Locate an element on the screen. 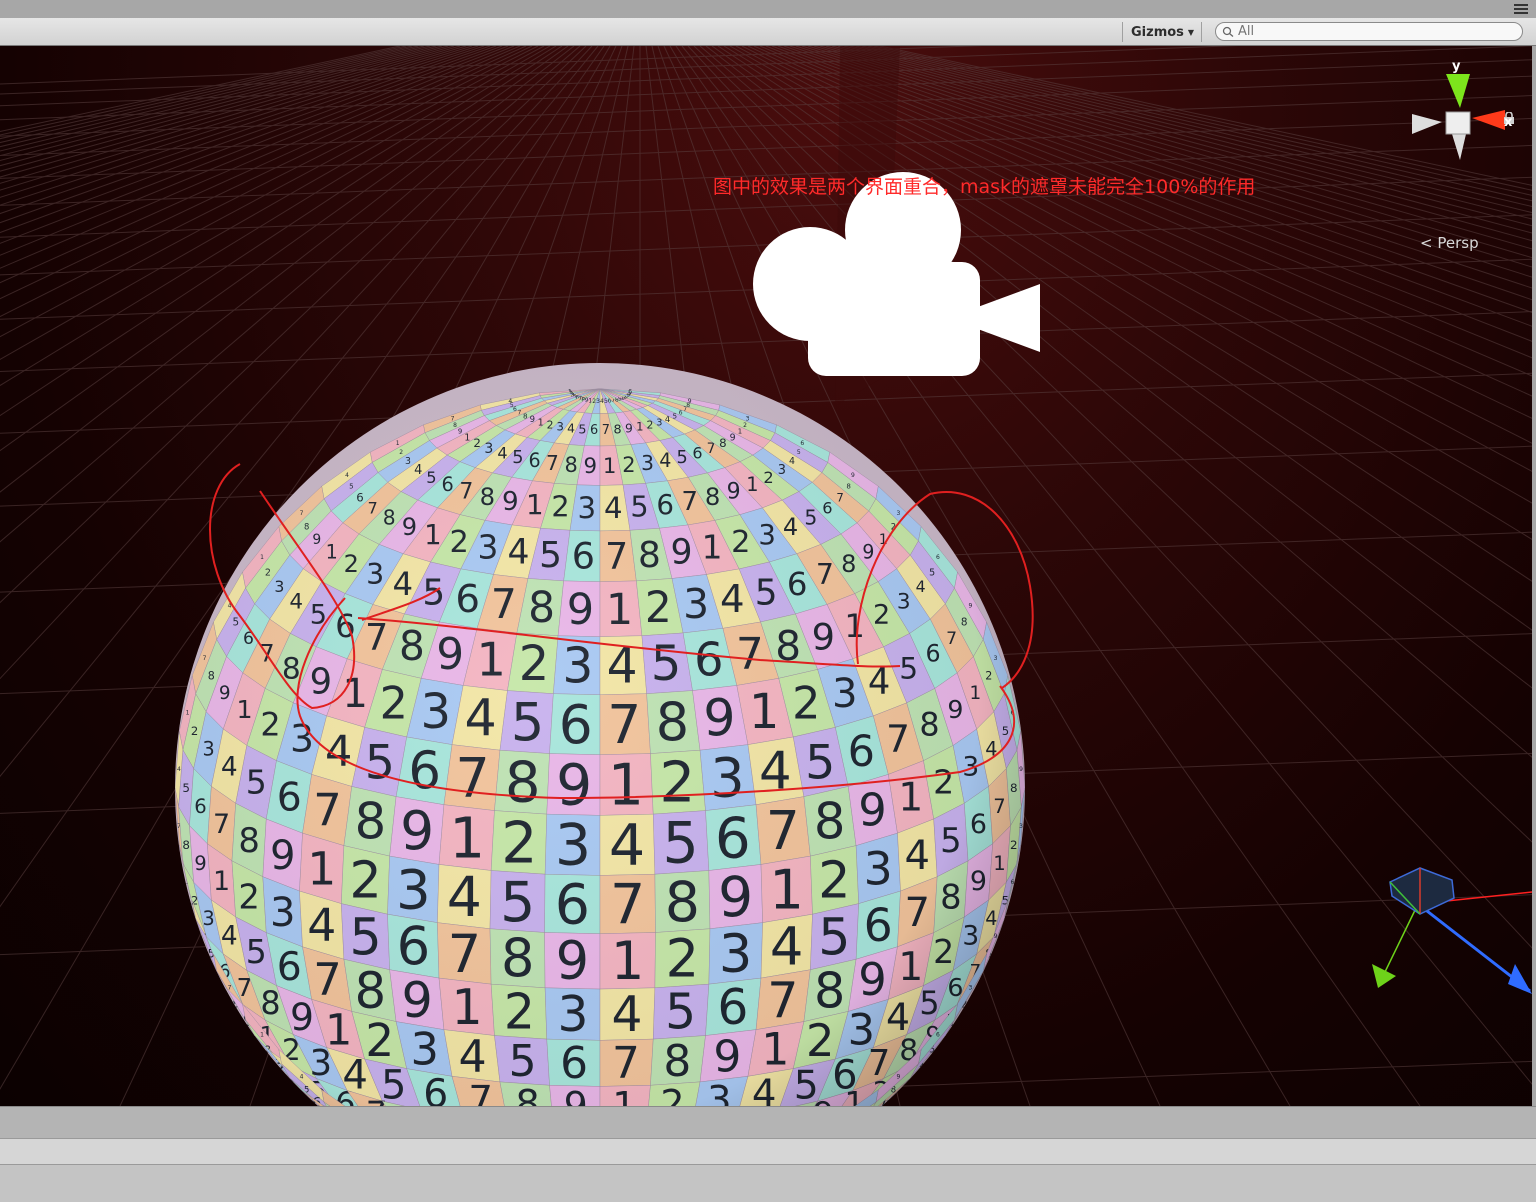 This screenshot has width=1536, height=1202. chevron-left-icon: < is located at coordinates (1426, 243).